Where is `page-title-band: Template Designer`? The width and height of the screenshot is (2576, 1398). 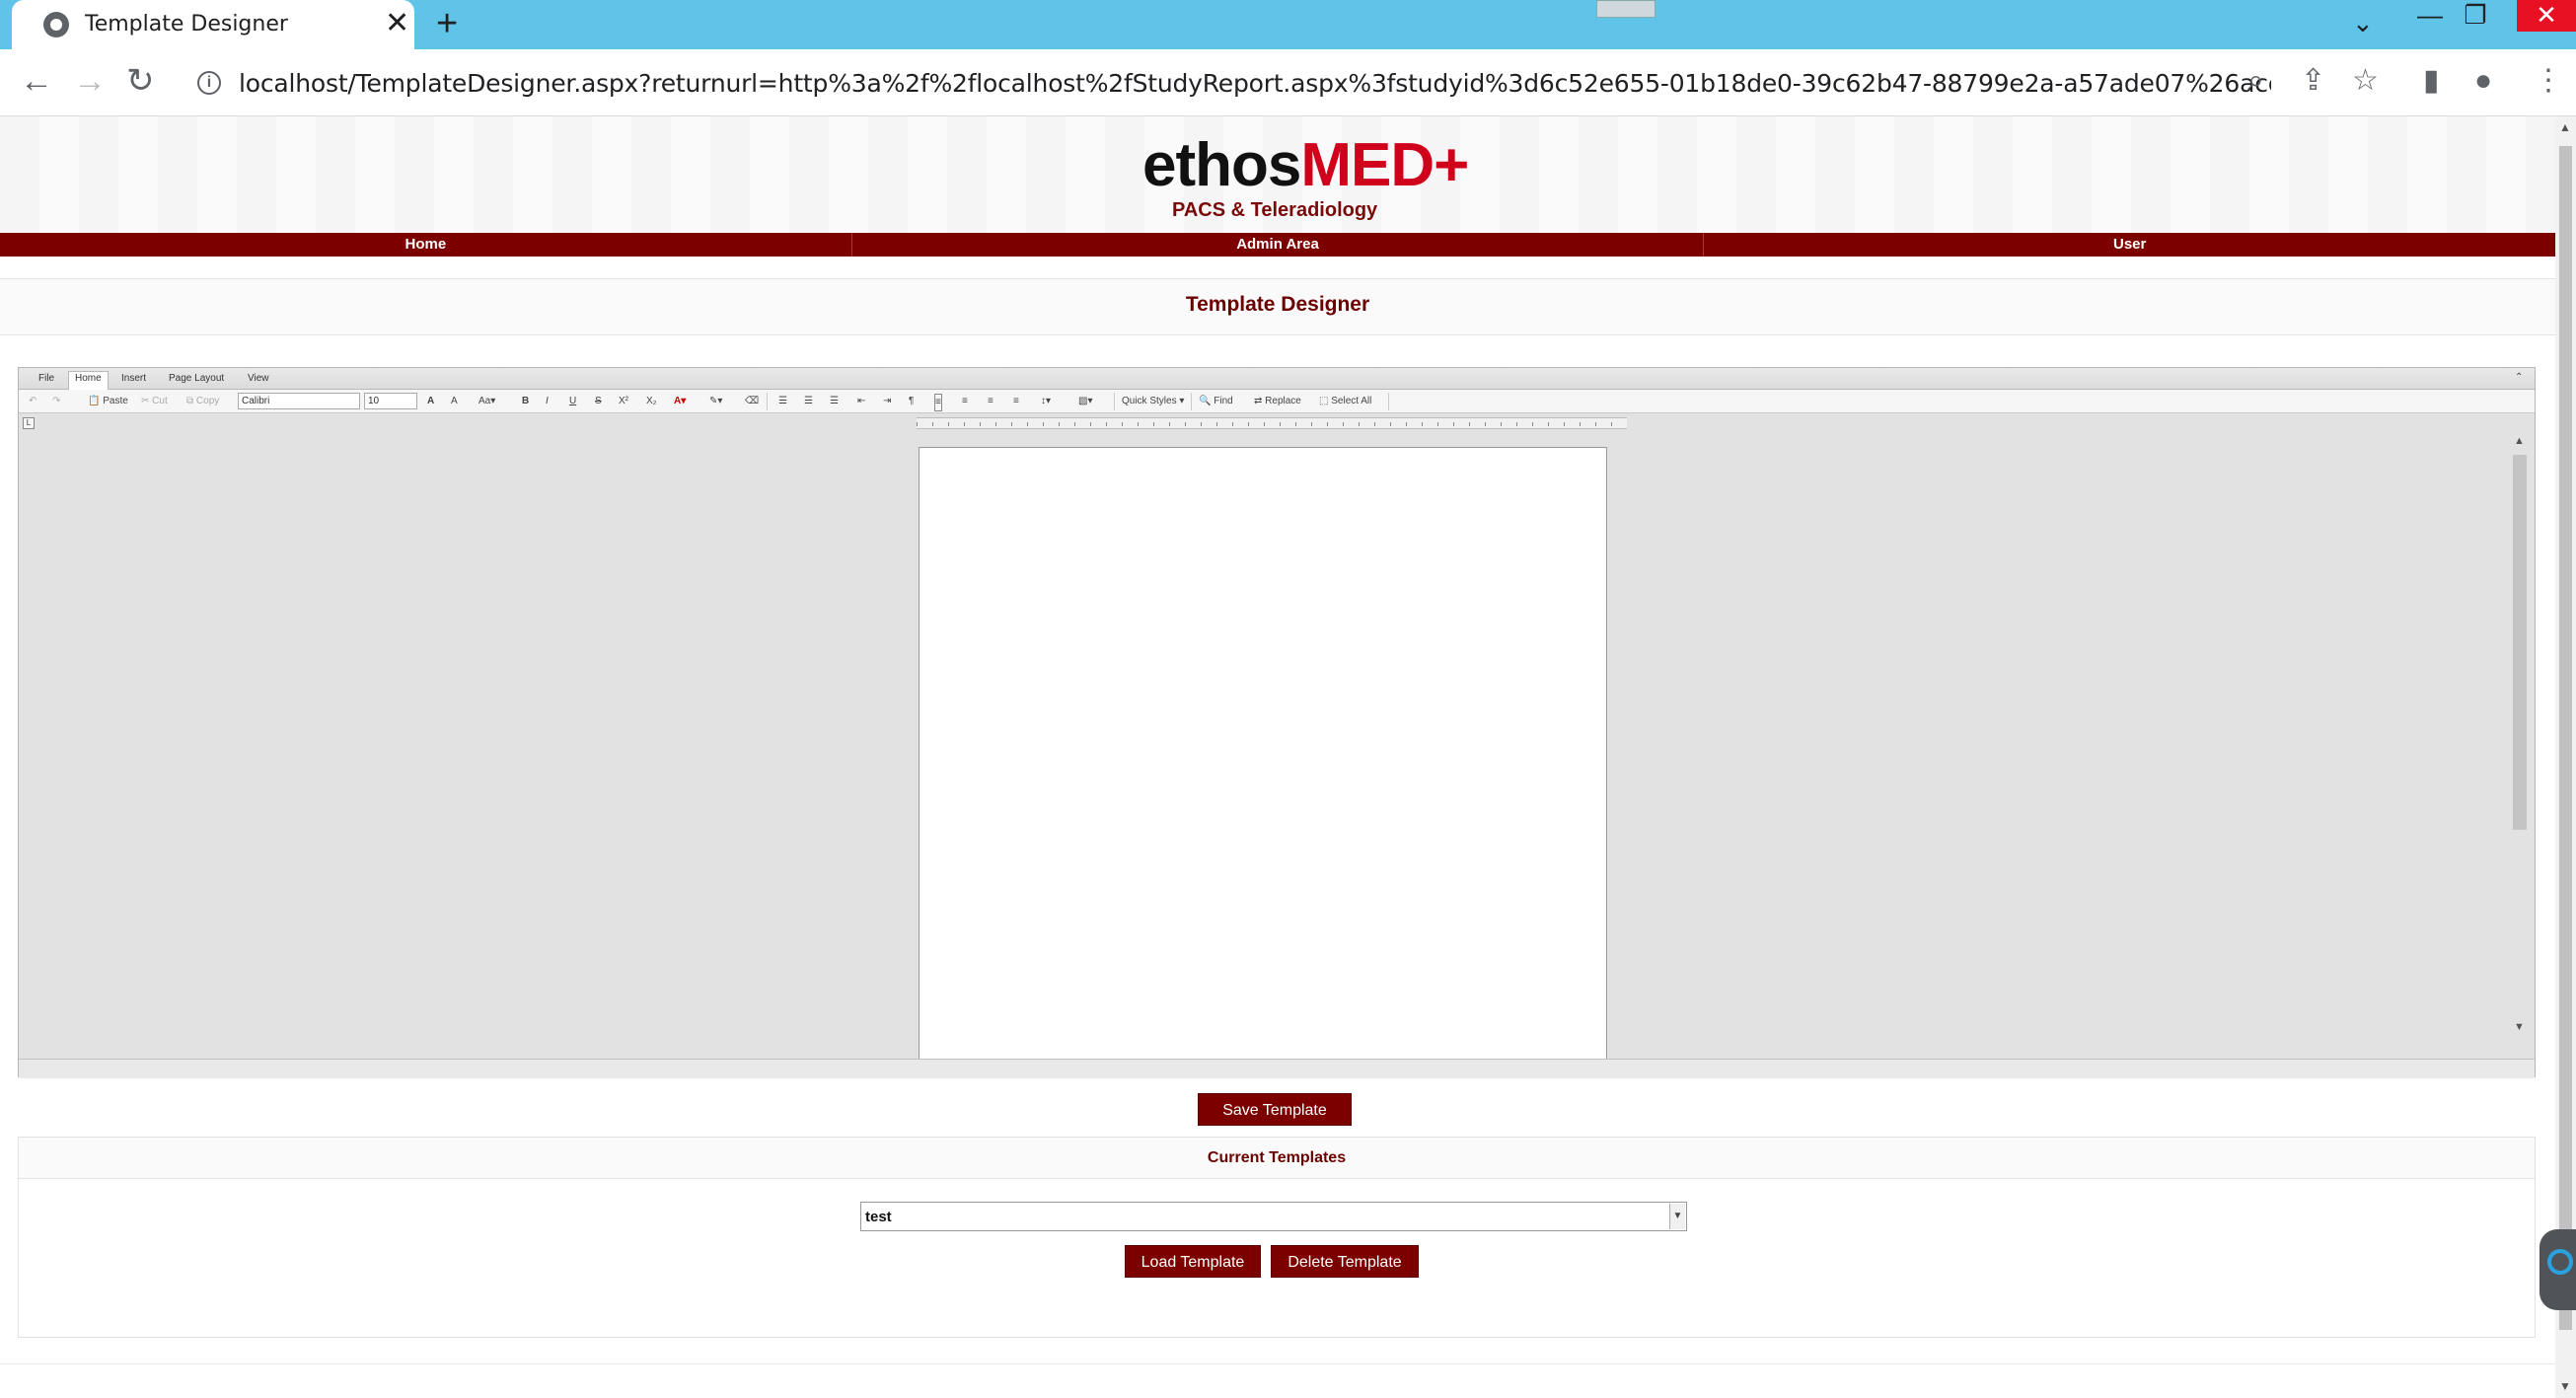 page-title-band: Template Designer is located at coordinates (1277, 307).